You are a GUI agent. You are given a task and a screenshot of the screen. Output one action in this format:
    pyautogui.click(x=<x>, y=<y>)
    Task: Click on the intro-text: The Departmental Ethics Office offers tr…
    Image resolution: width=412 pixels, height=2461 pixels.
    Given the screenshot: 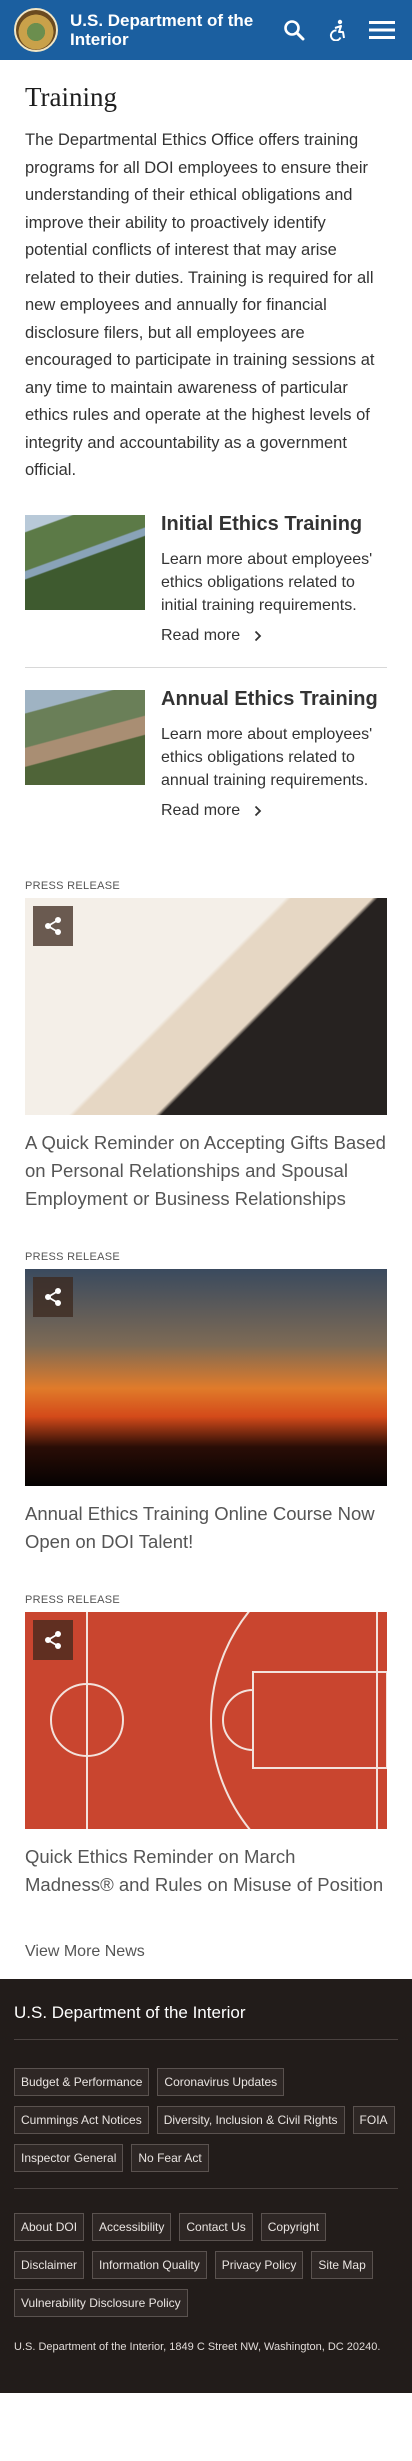 What is the action you would take?
    pyautogui.click(x=200, y=305)
    